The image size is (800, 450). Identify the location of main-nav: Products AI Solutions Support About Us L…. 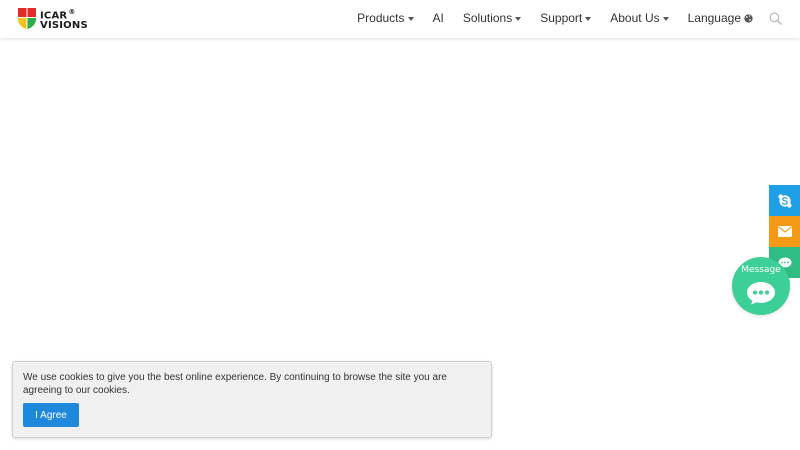
(560, 18).